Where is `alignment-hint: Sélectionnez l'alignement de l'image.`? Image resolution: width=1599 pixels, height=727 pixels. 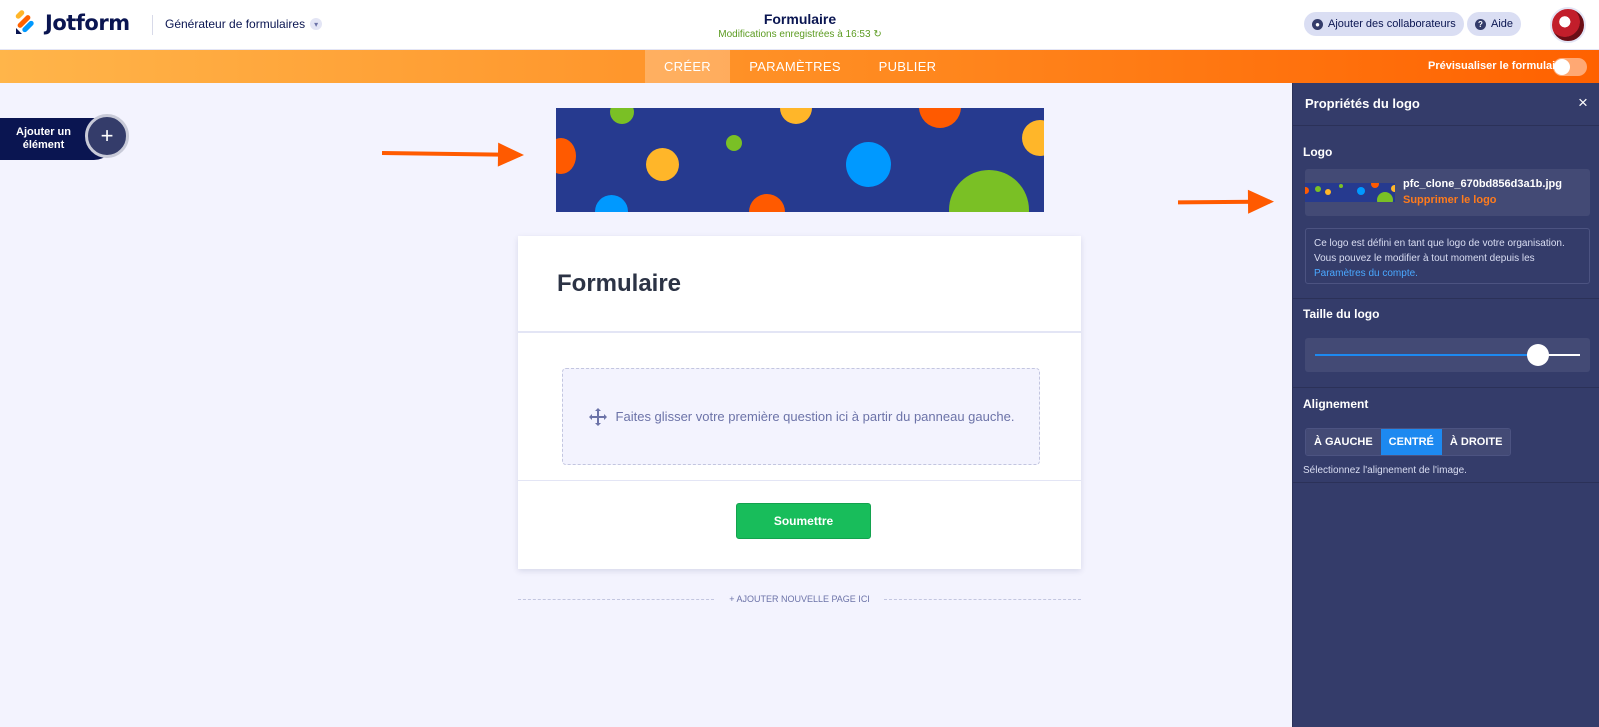
alignment-hint: Sélectionnez l'alignement de l'image. is located at coordinates (1385, 470).